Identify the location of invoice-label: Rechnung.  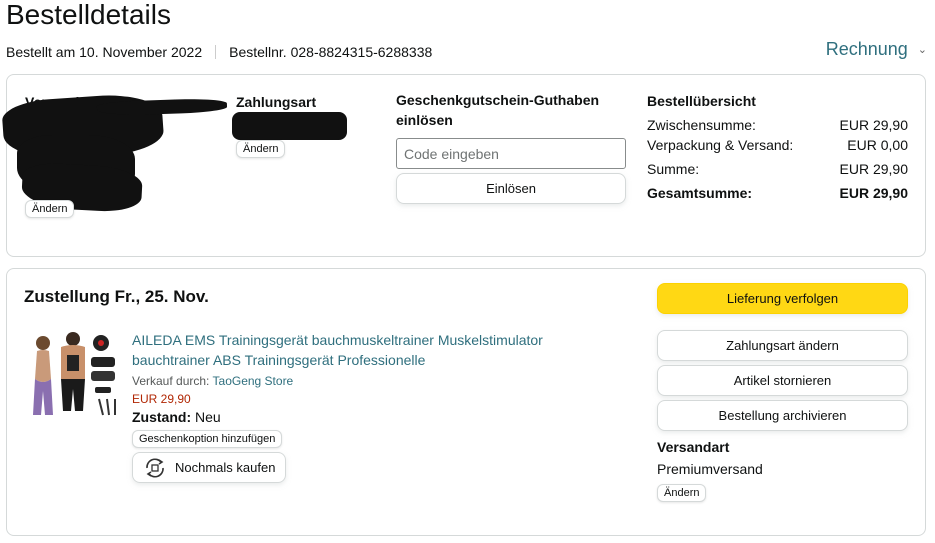
(866, 49).